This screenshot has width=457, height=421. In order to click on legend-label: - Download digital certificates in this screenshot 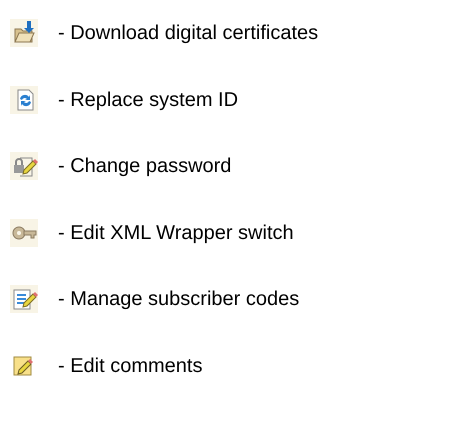, I will do `click(188, 33)`.